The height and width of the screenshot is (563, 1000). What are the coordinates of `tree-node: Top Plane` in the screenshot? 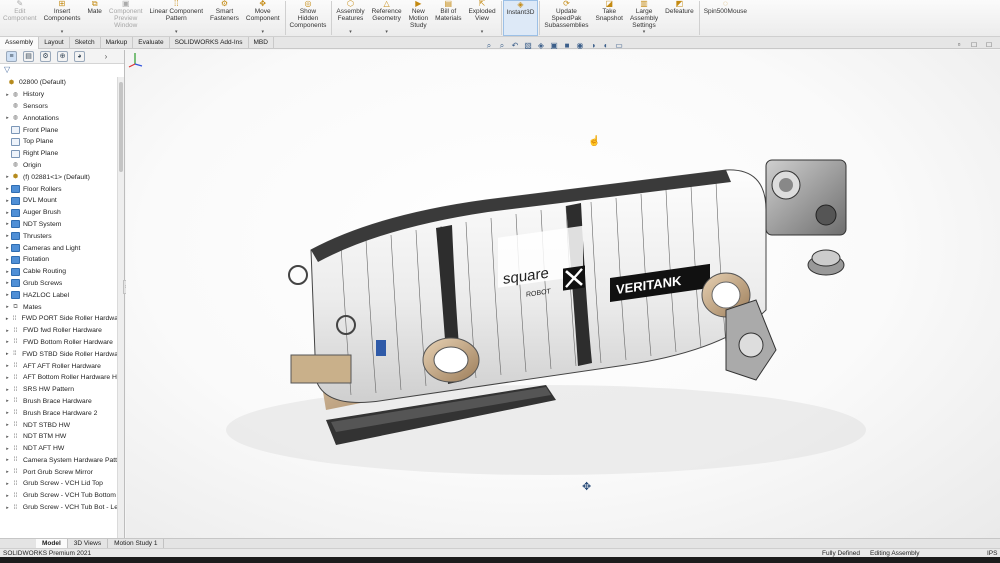 It's located at (59, 142).